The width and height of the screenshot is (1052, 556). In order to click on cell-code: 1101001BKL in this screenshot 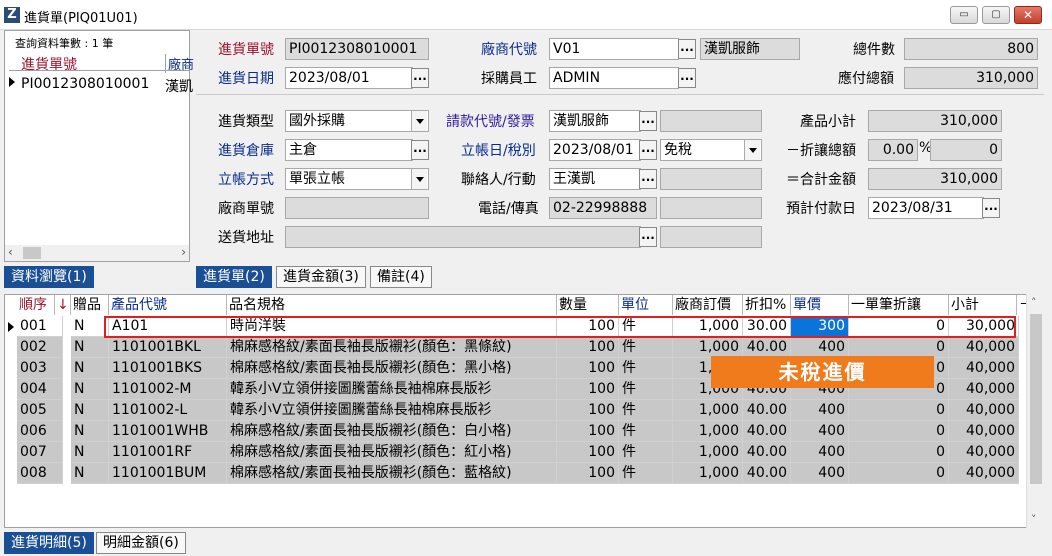, I will do `click(168, 347)`.